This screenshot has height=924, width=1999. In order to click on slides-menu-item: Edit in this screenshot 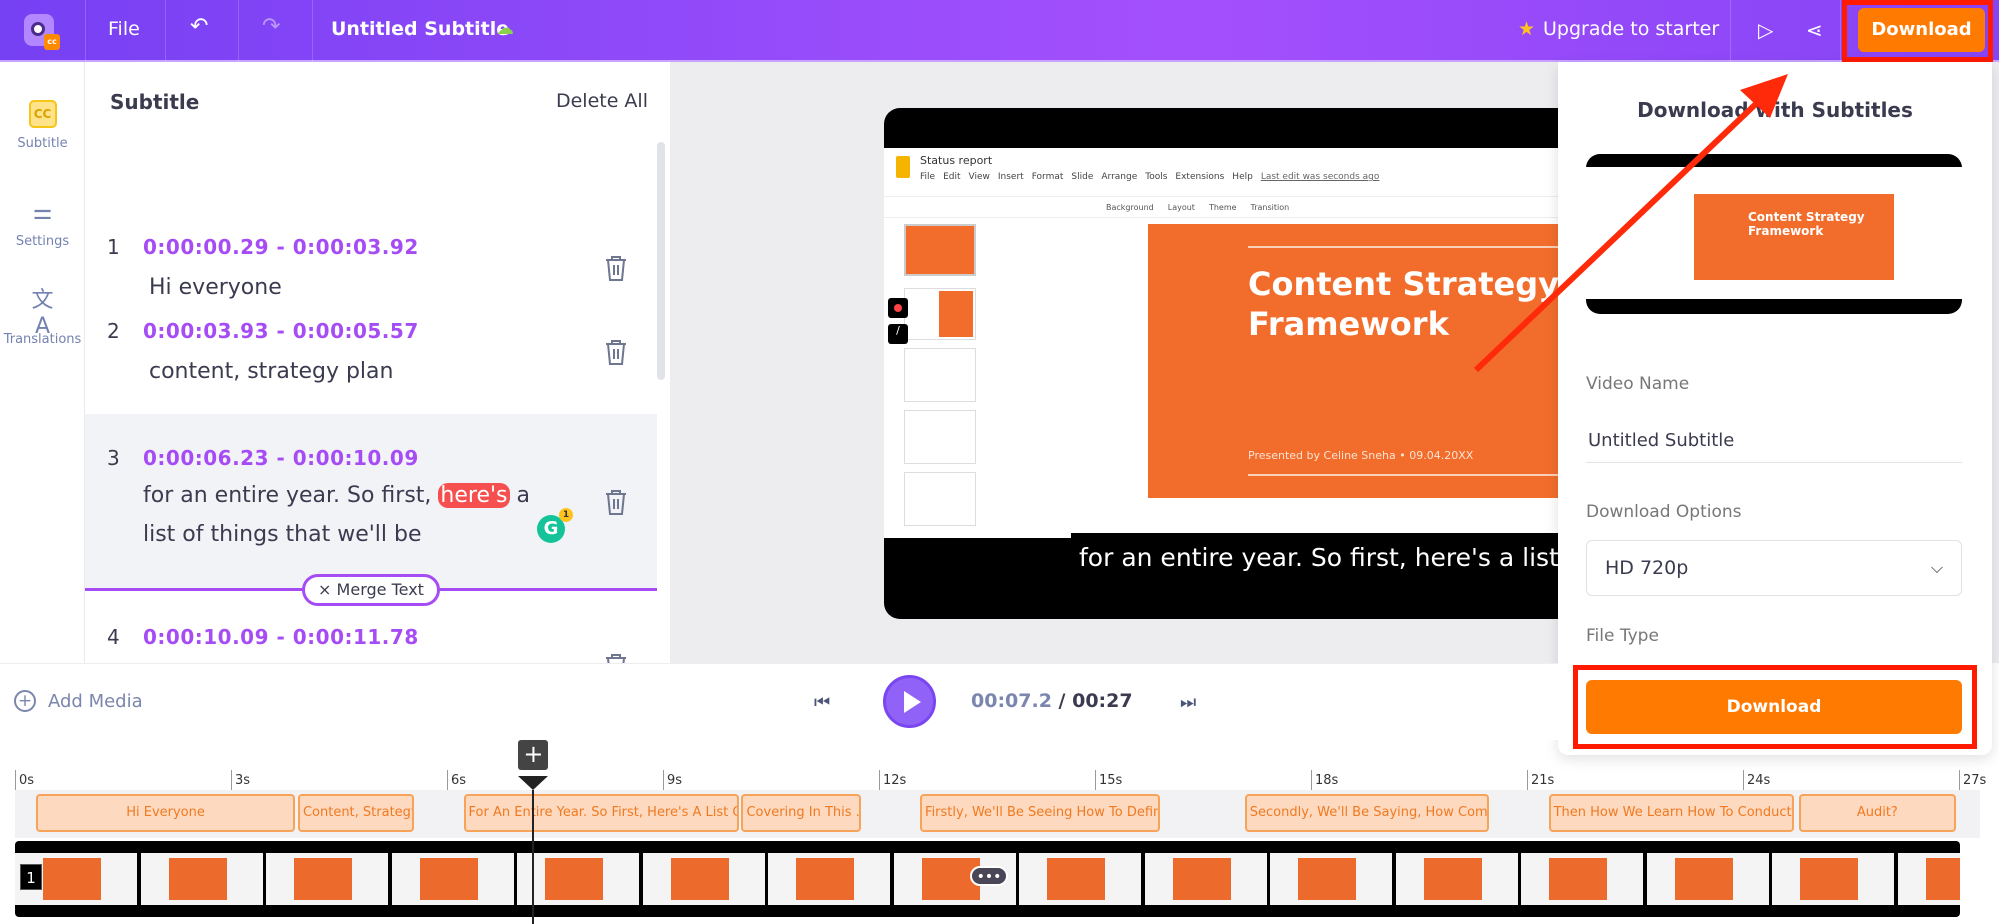, I will do `click(952, 177)`.